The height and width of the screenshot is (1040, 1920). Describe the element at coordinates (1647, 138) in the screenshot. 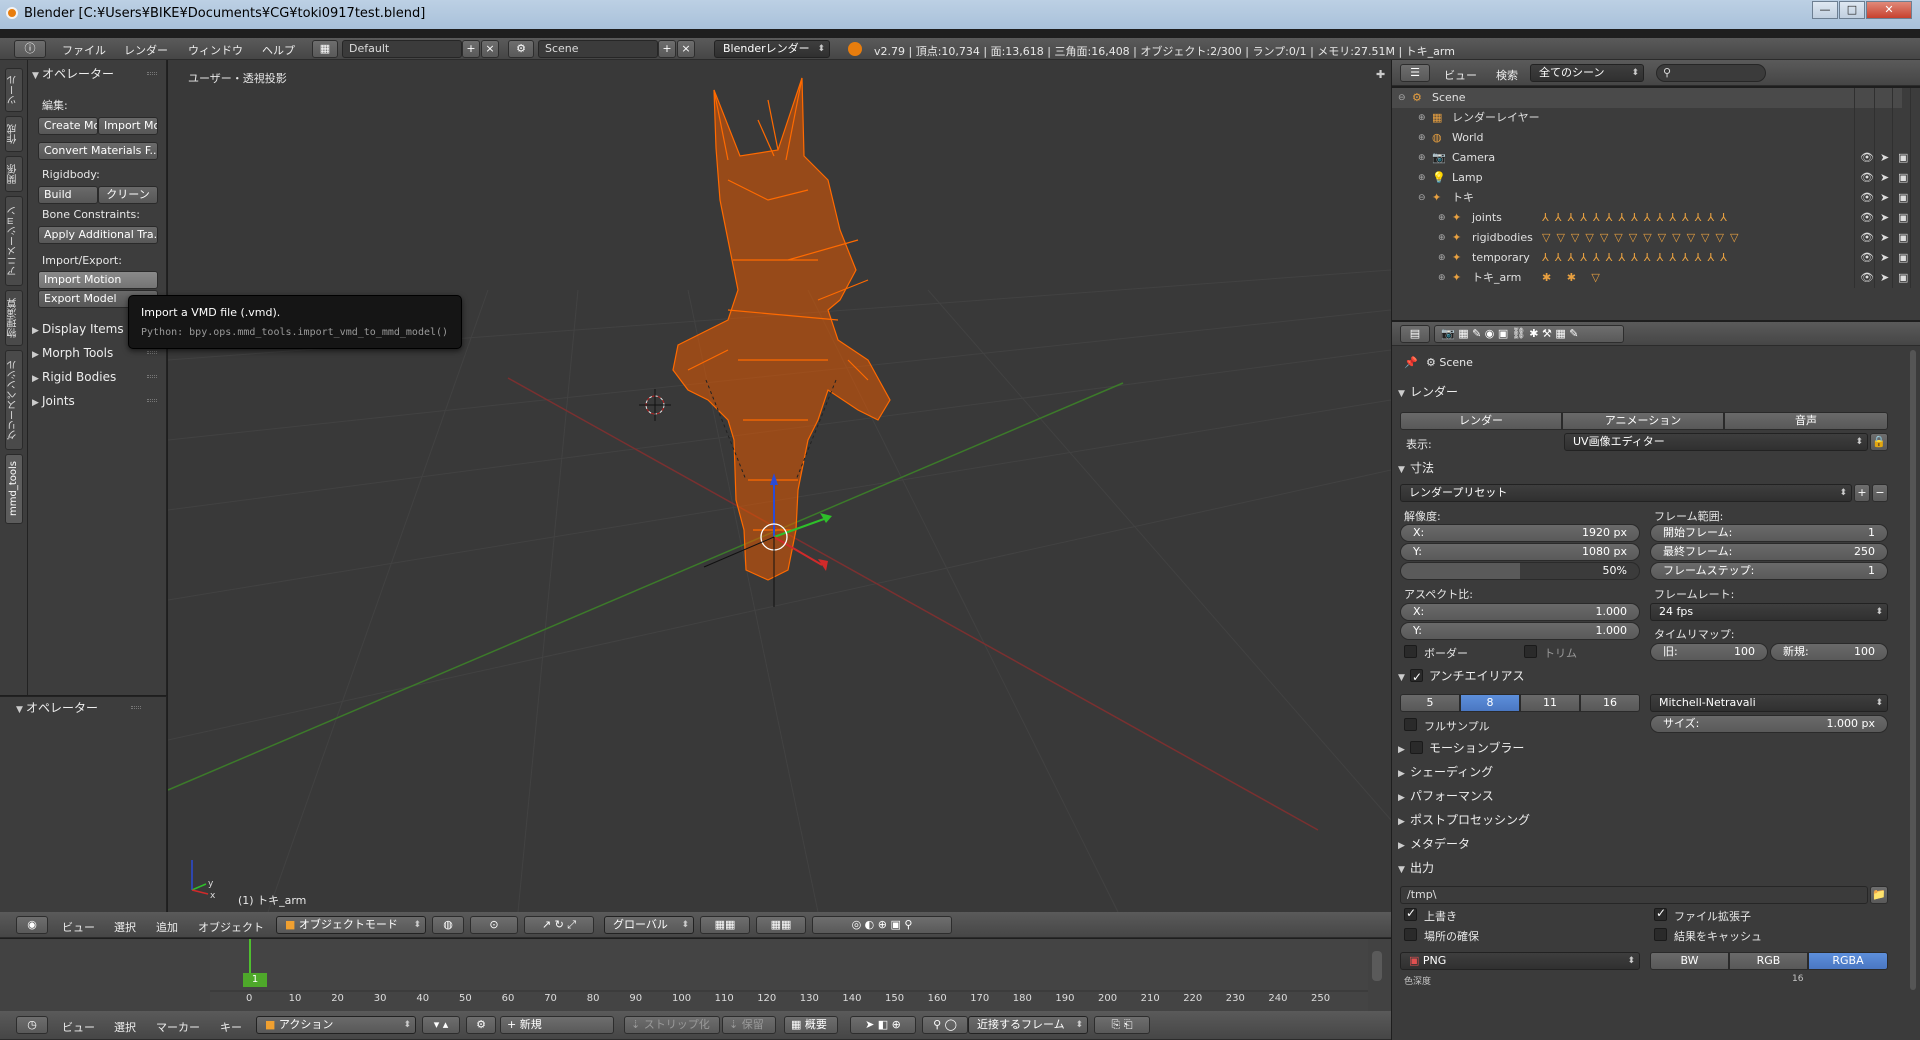

I see `outliner-row: ⊕ ◍ World` at that location.